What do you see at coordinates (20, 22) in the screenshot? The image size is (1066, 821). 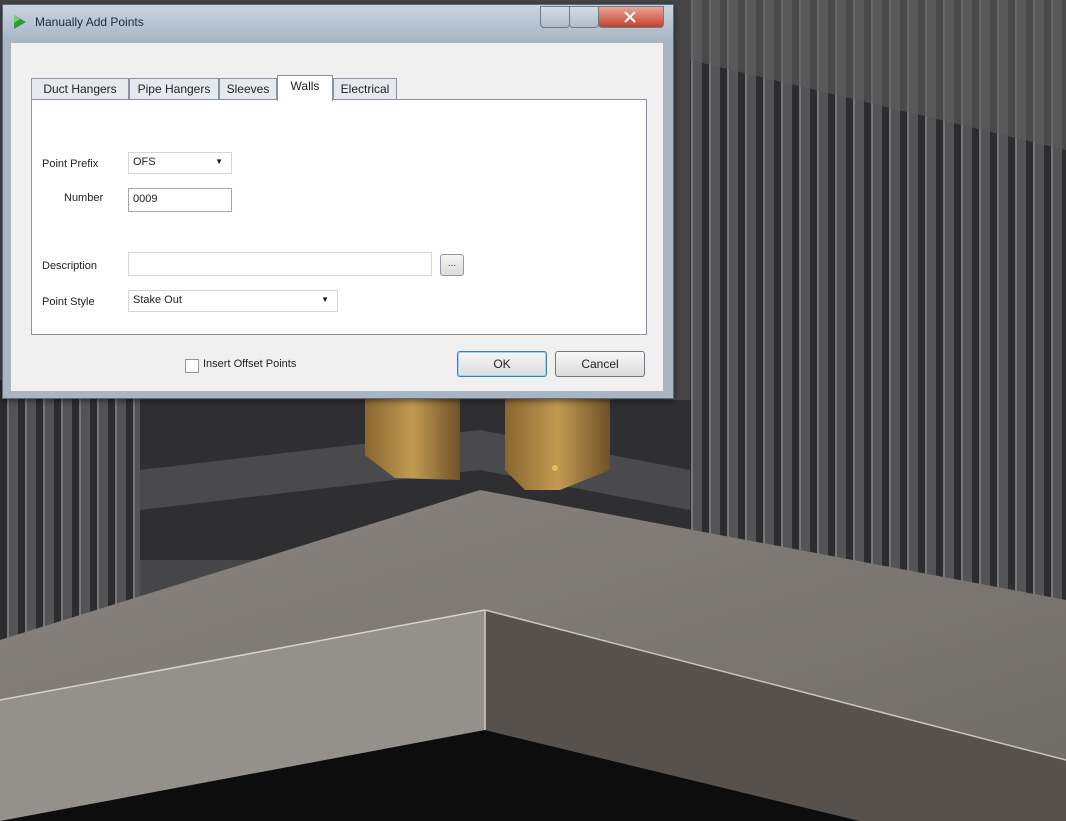 I see `app-icon` at bounding box center [20, 22].